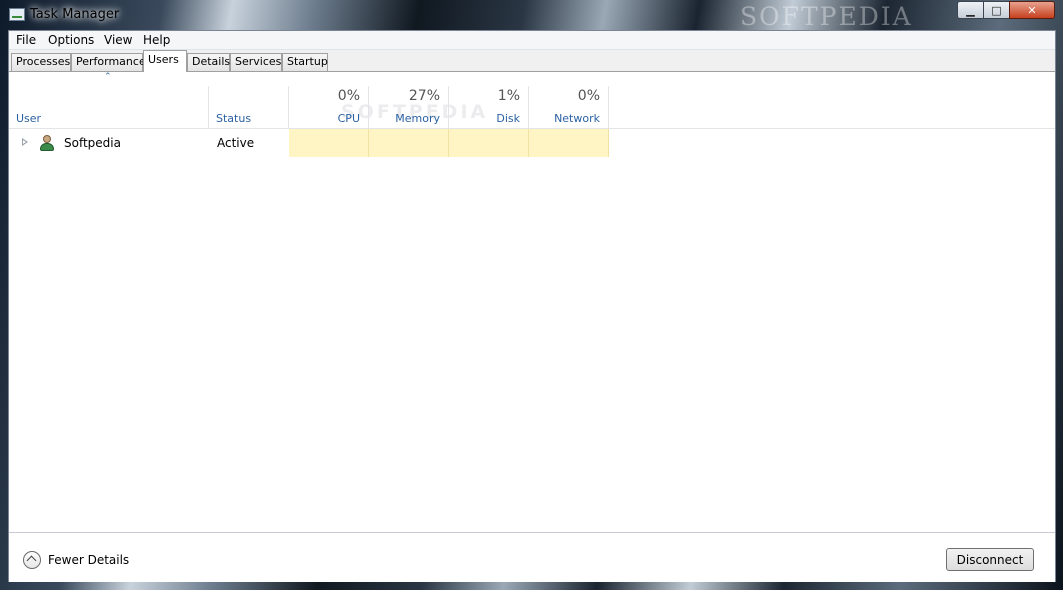 This screenshot has width=1063, height=590. Describe the element at coordinates (531, 15) in the screenshot. I see `title-bar: Task Manager SOFTPEDIA ▁ □ ✕` at that location.